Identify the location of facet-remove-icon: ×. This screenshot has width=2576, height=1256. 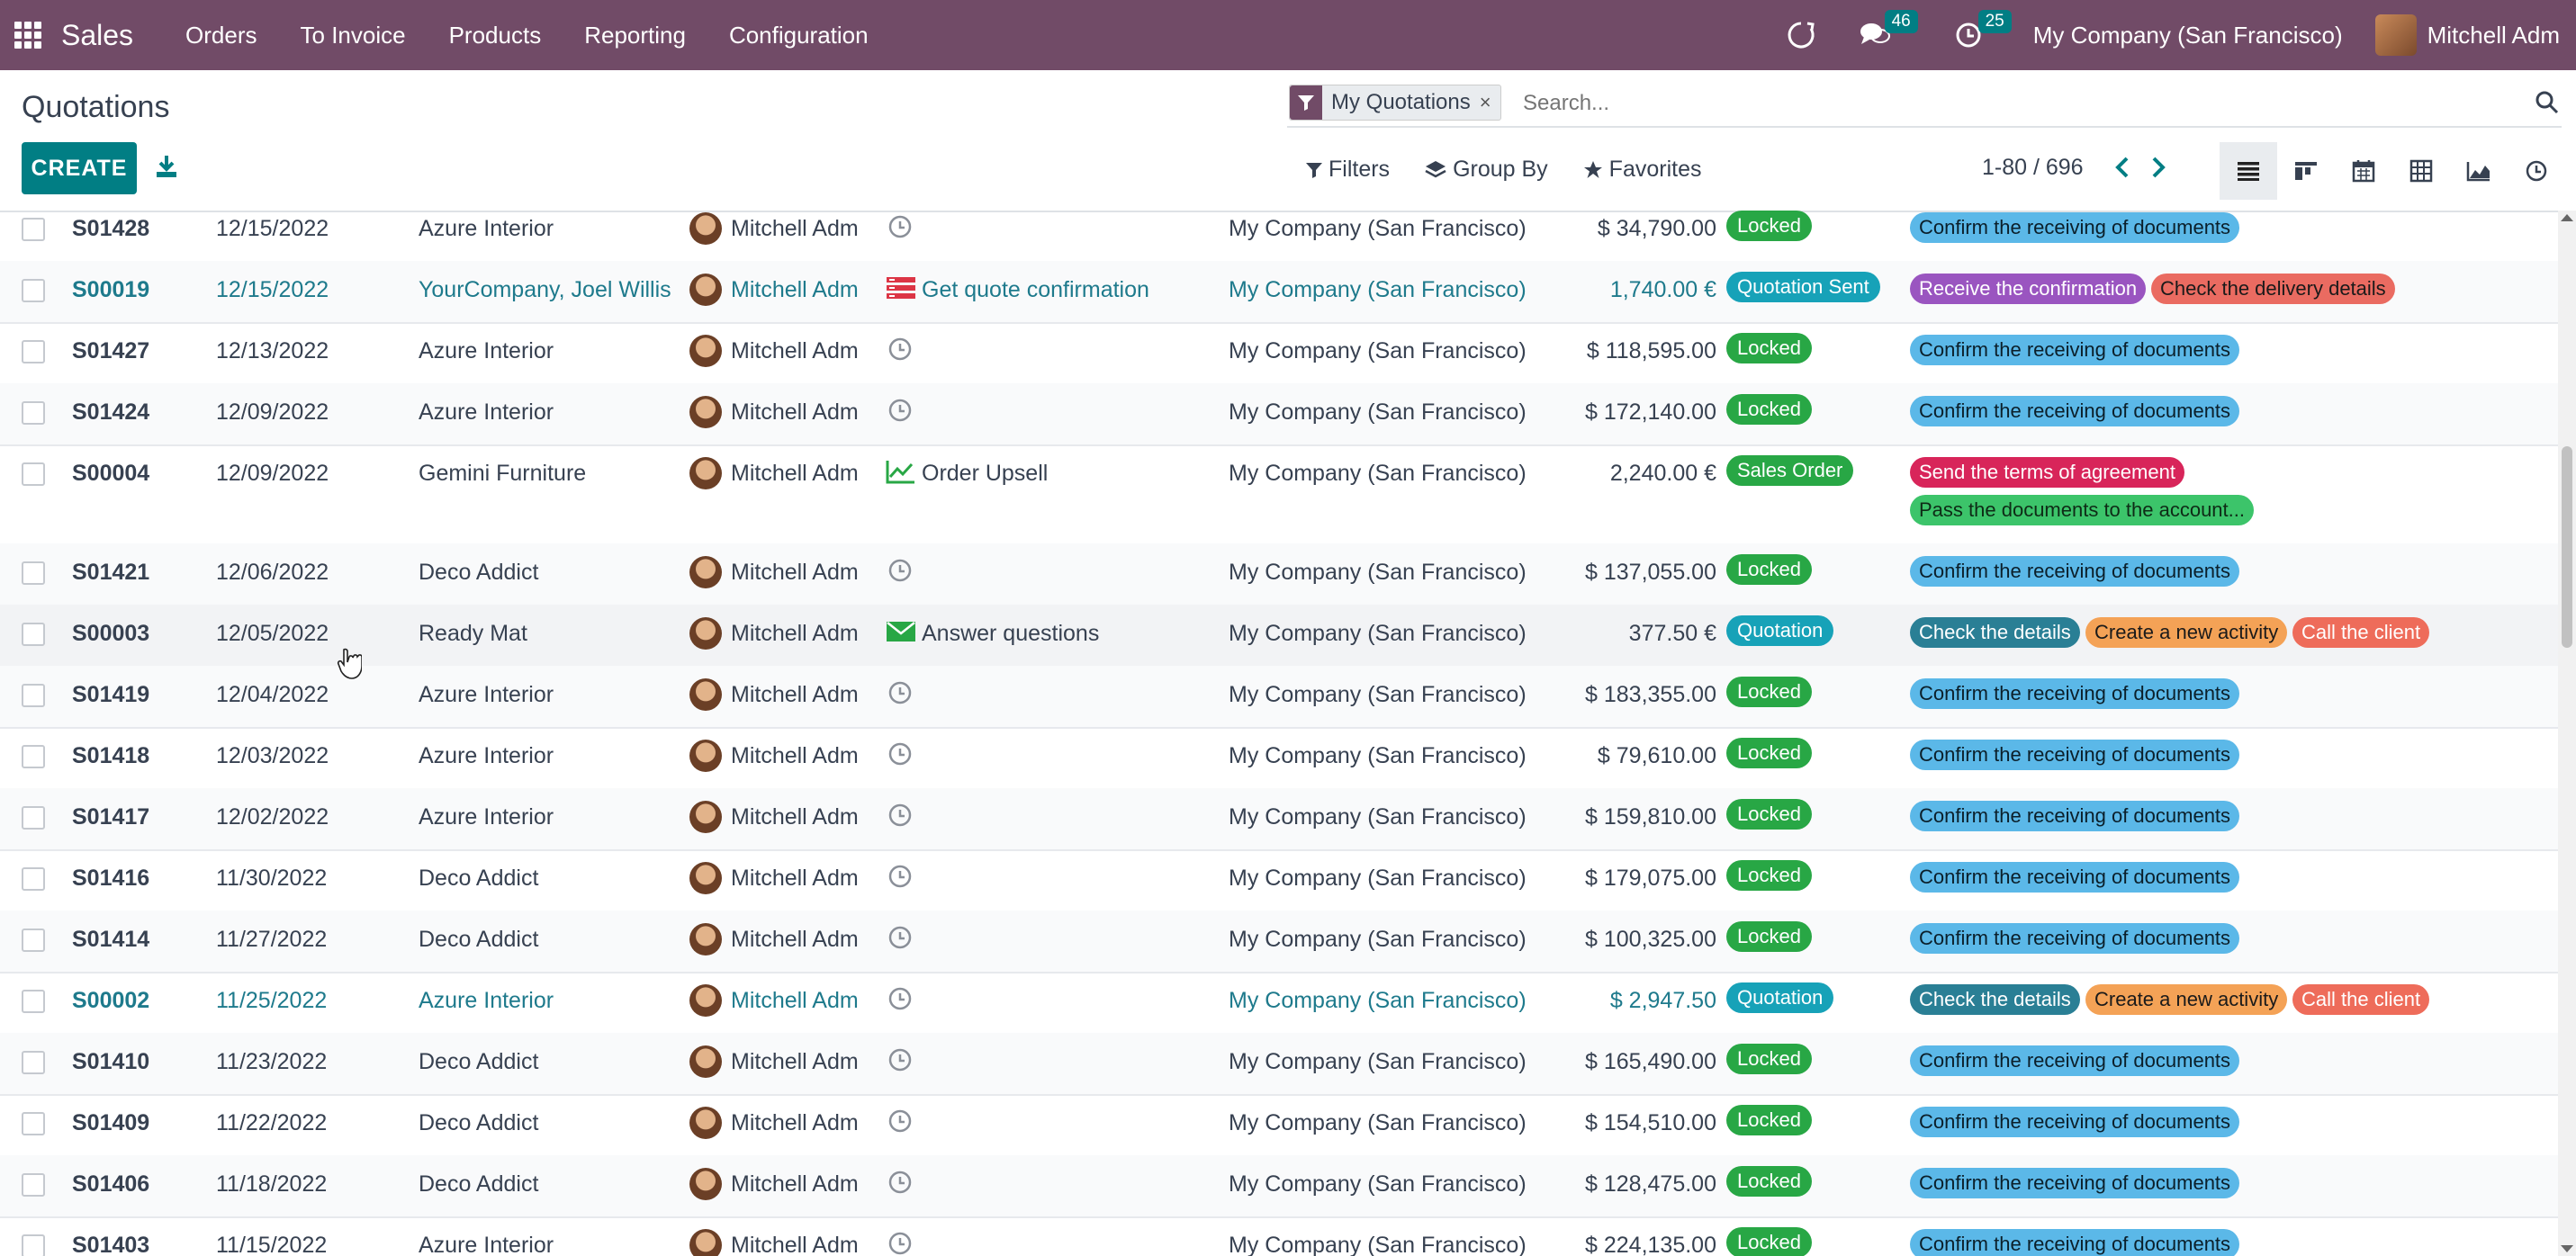
(1490, 103).